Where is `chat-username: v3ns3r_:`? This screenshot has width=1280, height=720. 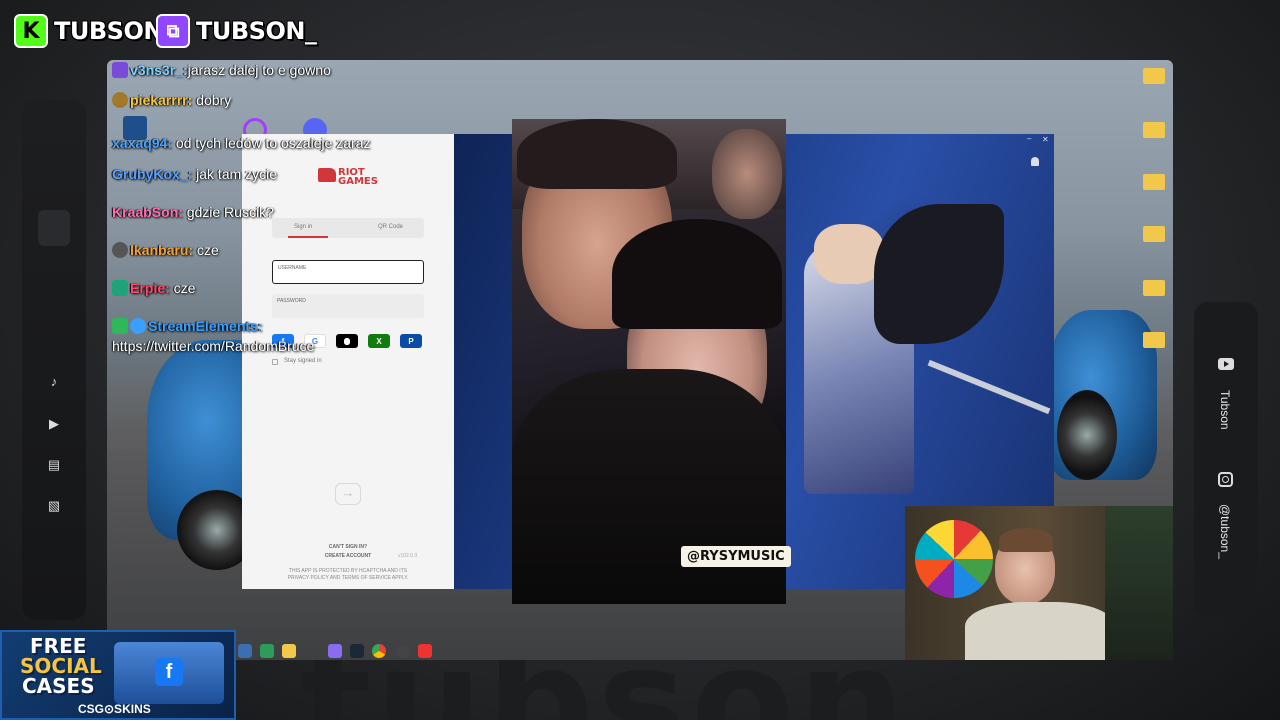
chat-username: v3ns3r_: is located at coordinates (159, 70).